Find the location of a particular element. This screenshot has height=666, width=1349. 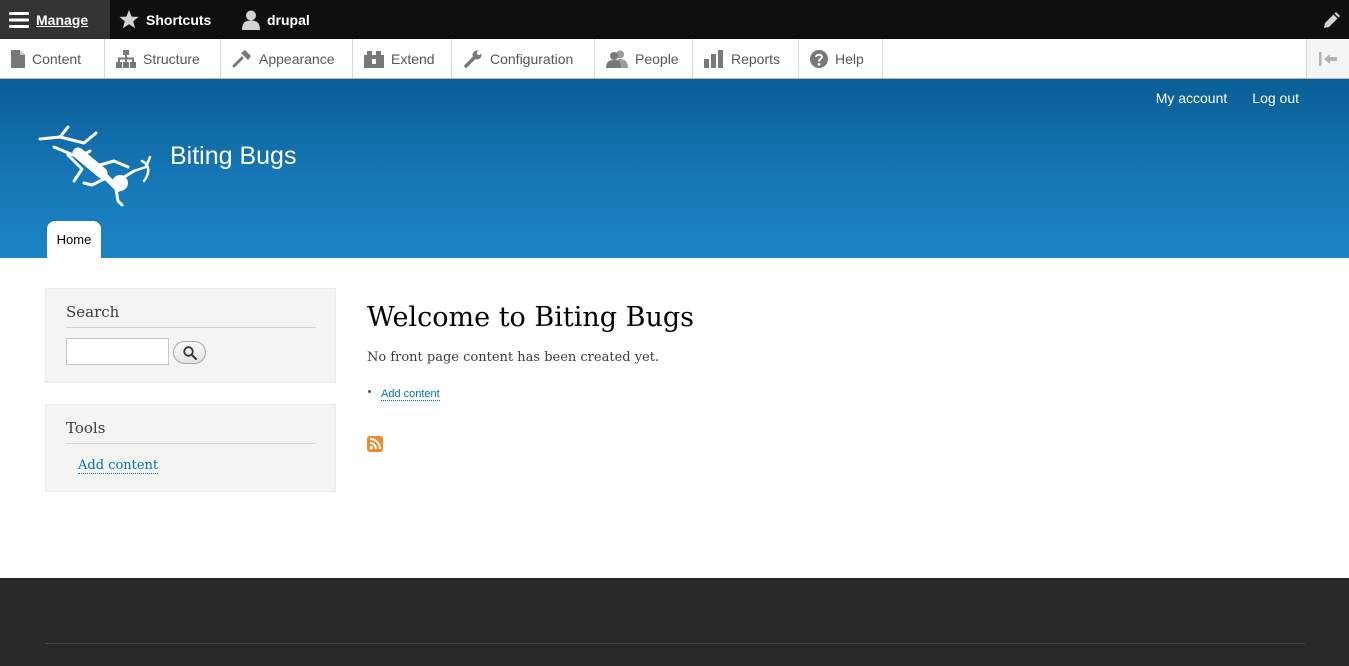

structure-icon is located at coordinates (126, 58).